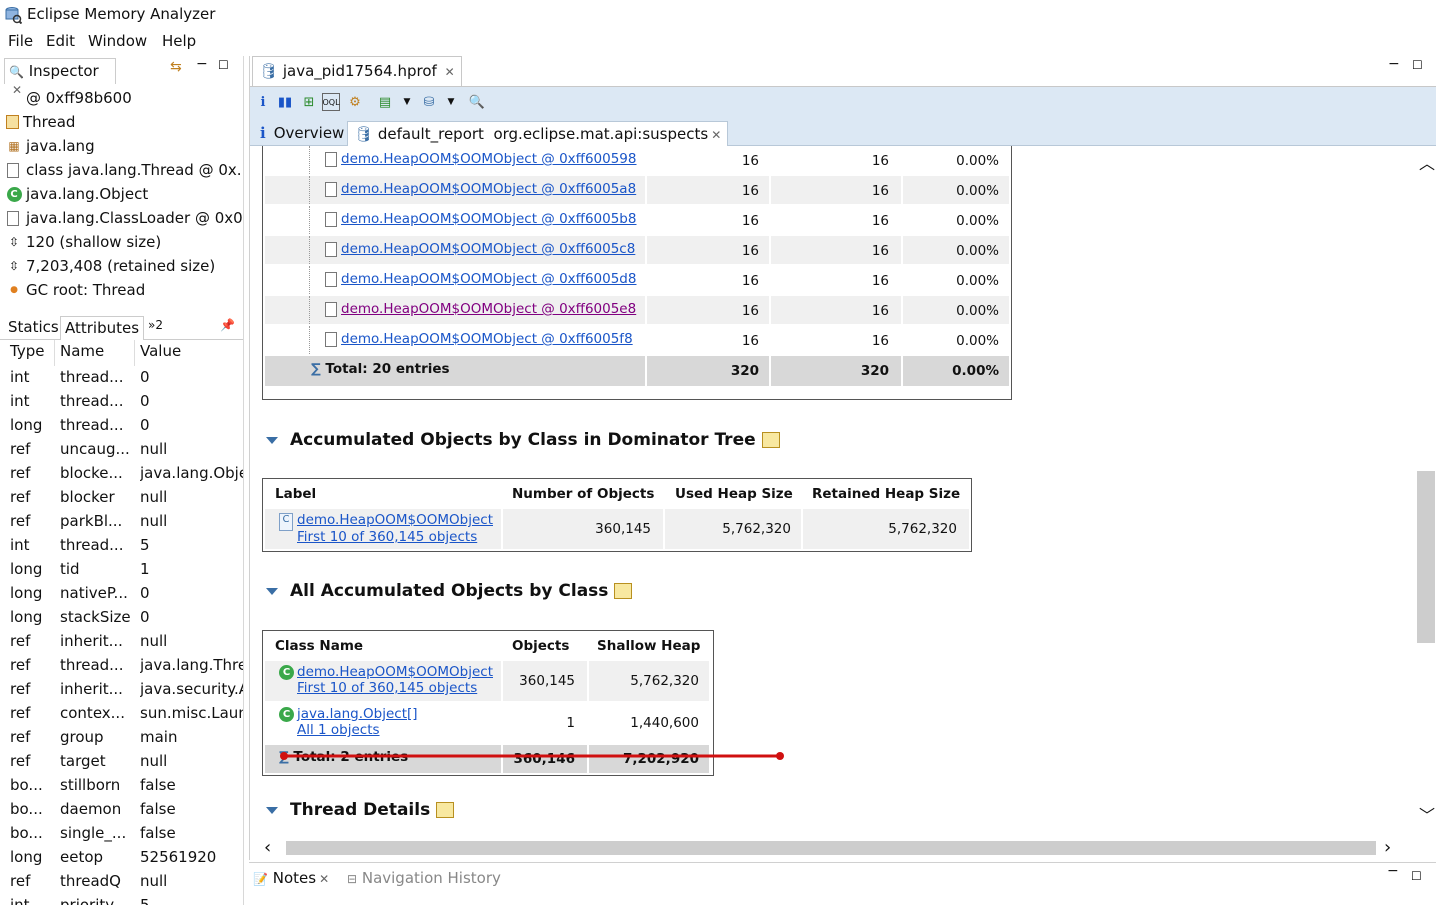 This screenshot has height=905, width=1436. What do you see at coordinates (121, 450) in the screenshot?
I see `attribute-row: ref uncaug... null` at bounding box center [121, 450].